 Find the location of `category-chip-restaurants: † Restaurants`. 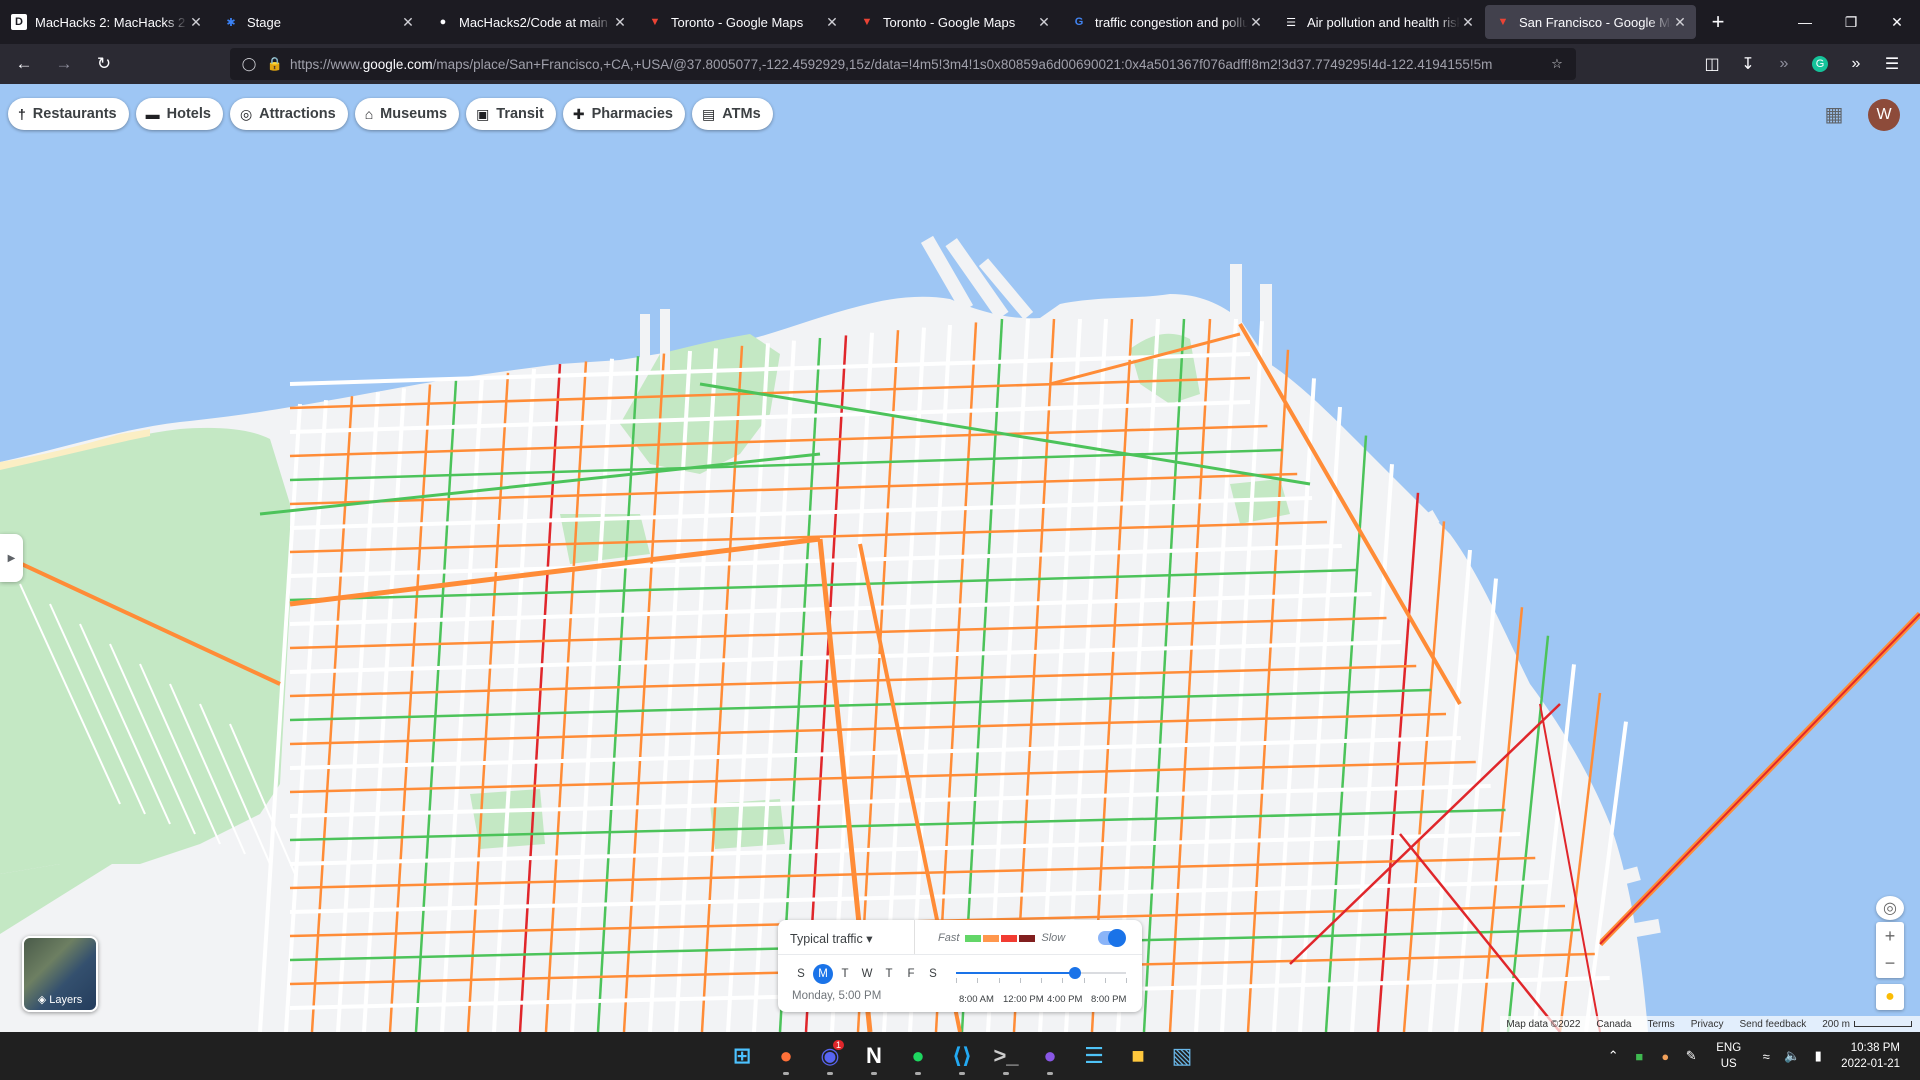

category-chip-restaurants: † Restaurants is located at coordinates (68, 114).